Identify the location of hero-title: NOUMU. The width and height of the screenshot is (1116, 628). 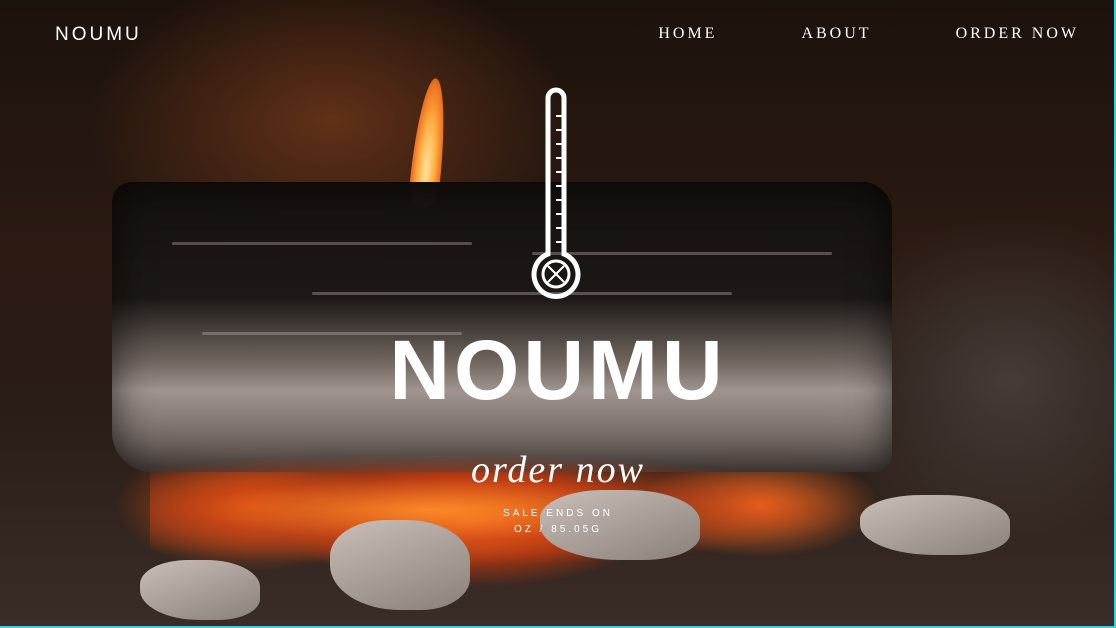
(558, 370).